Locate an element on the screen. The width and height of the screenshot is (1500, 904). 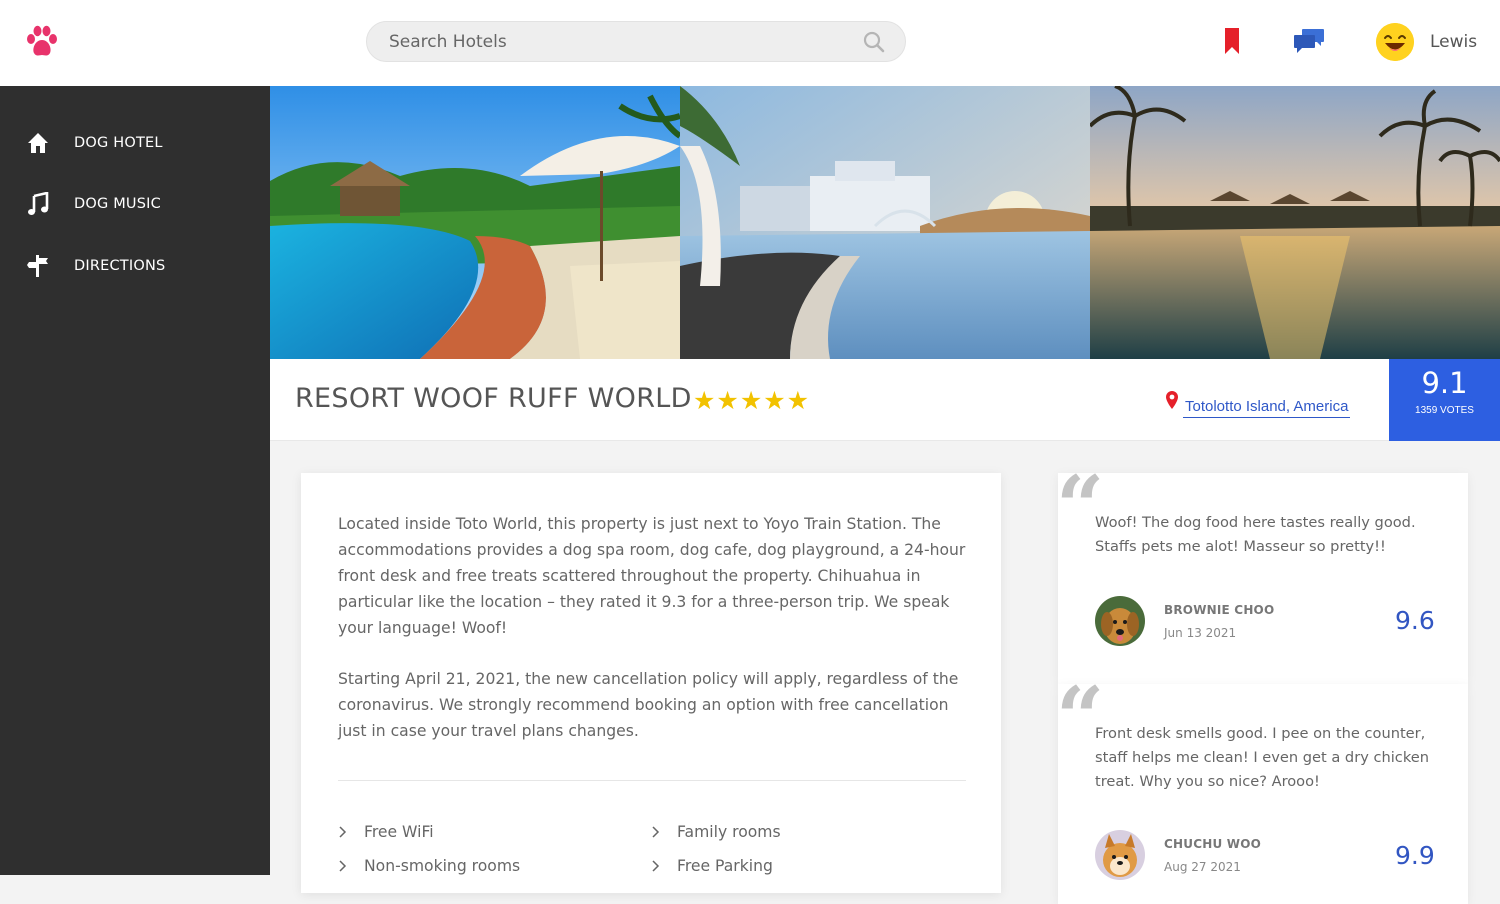
paw-icon is located at coordinates (42, 42).